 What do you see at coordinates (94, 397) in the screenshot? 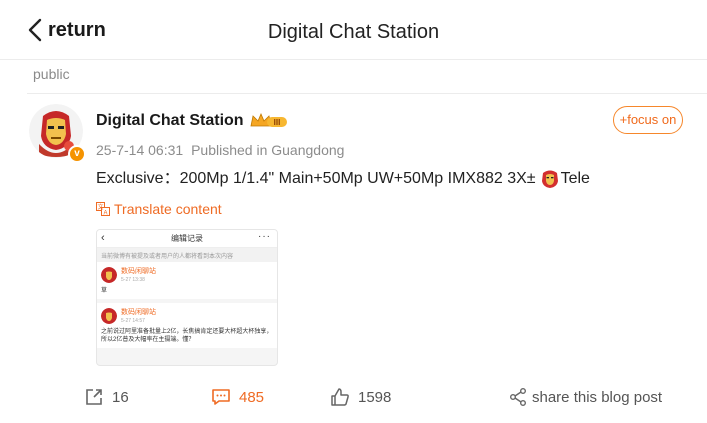
I see `repost-icon` at bounding box center [94, 397].